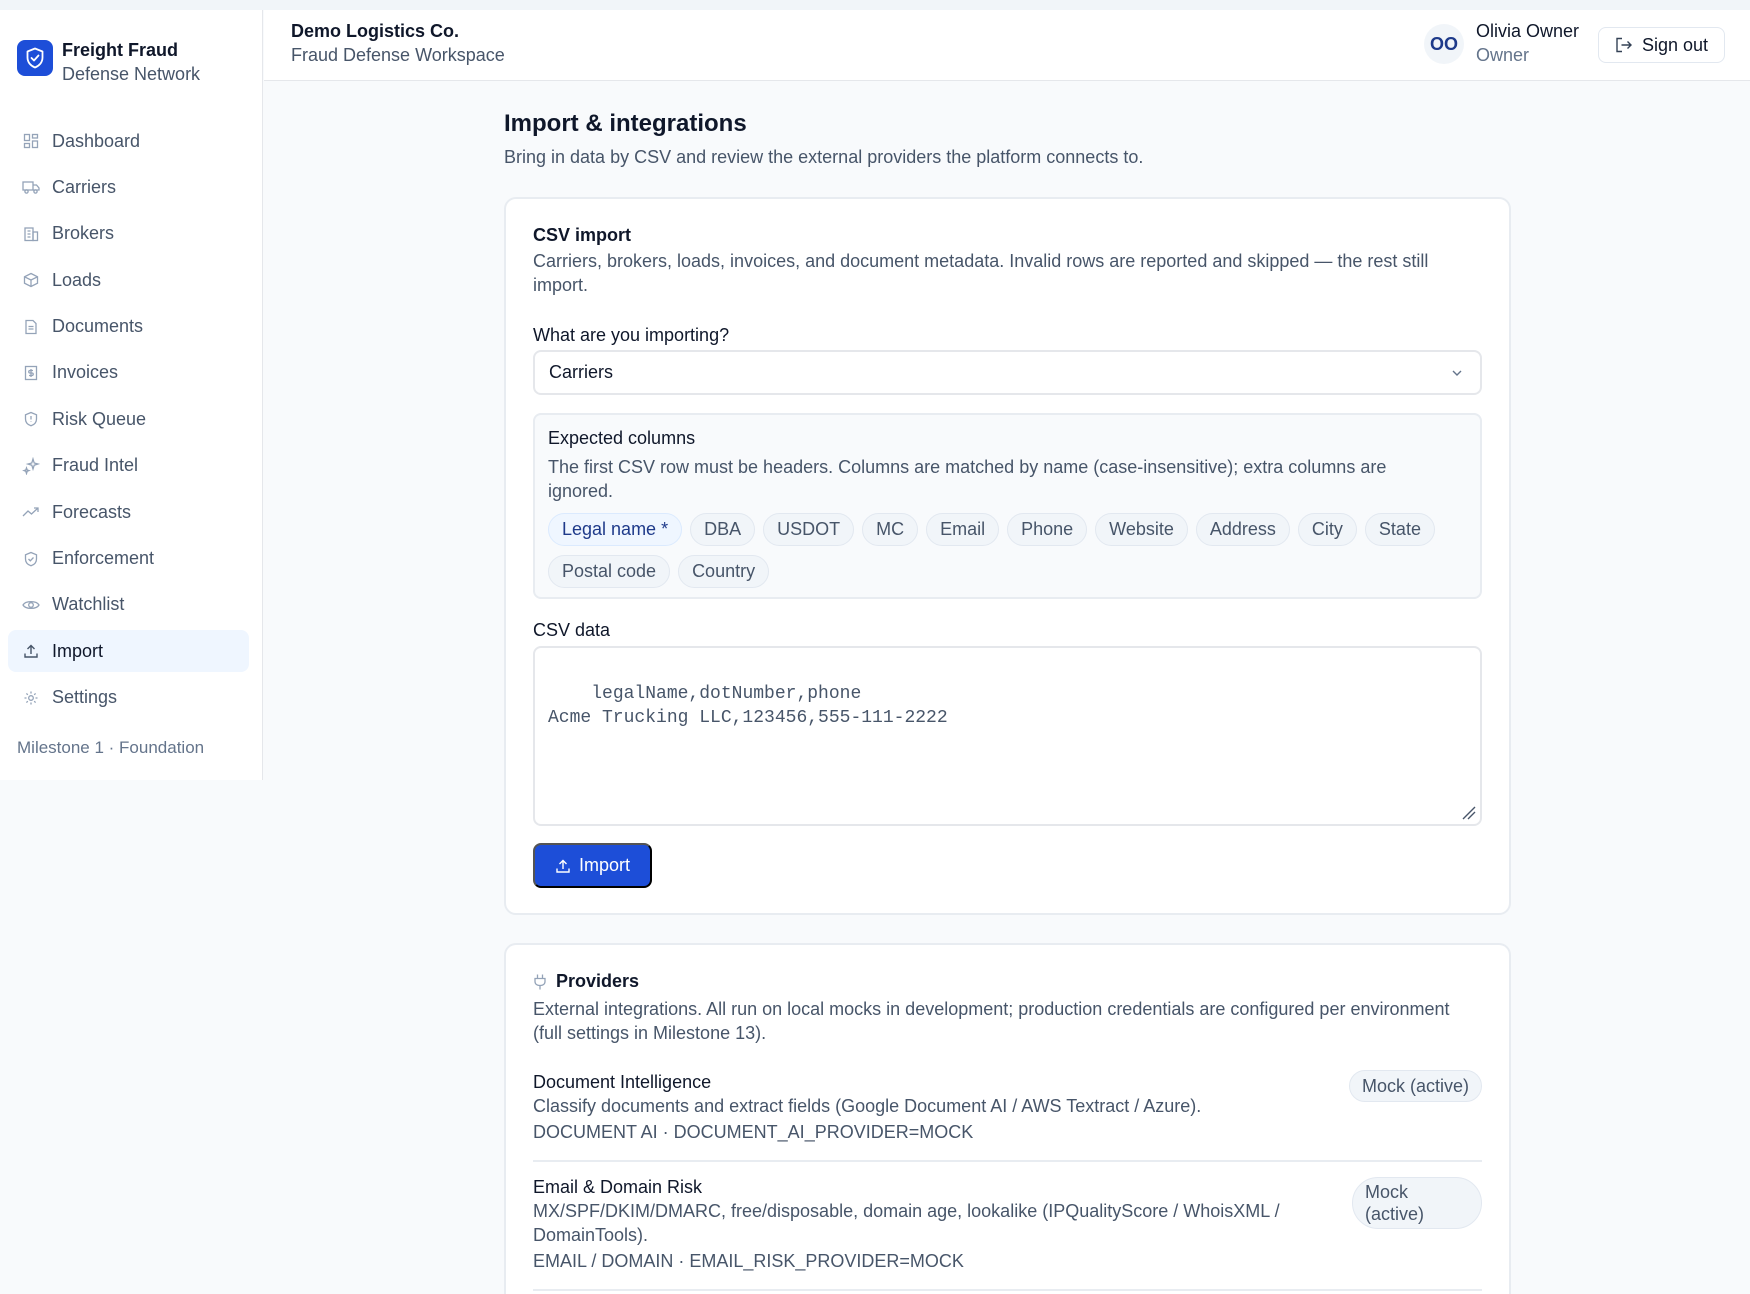  I want to click on sidebar-item-label: Enforcement, so click(103, 558).